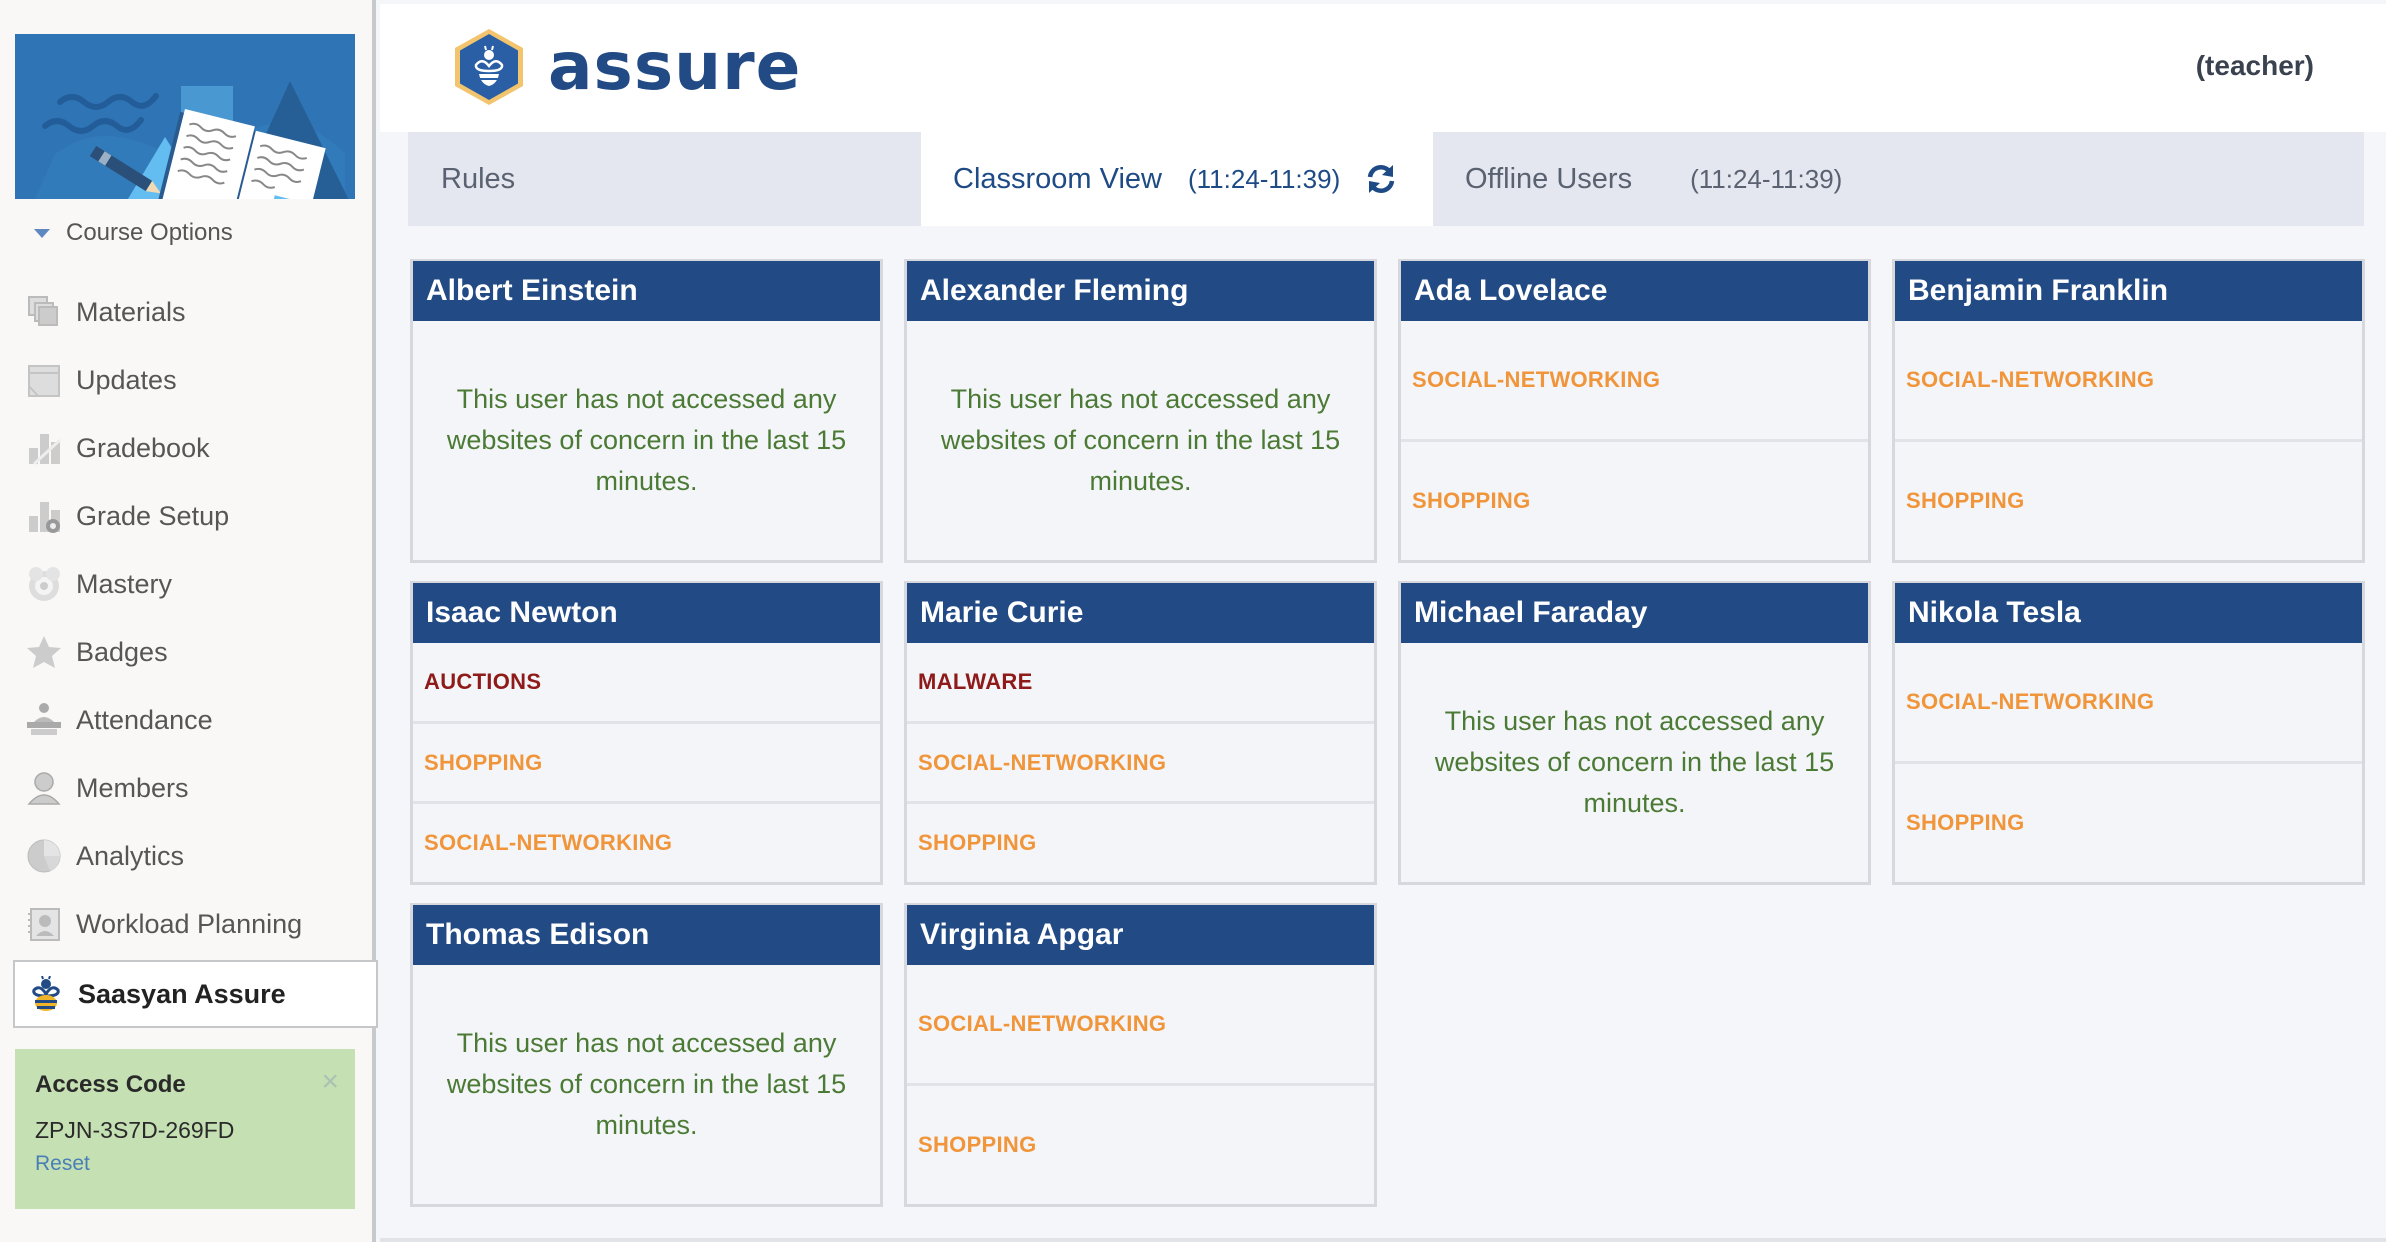  Describe the element at coordinates (144, 719) in the screenshot. I see `sidebar-item-label: Attendance` at that location.